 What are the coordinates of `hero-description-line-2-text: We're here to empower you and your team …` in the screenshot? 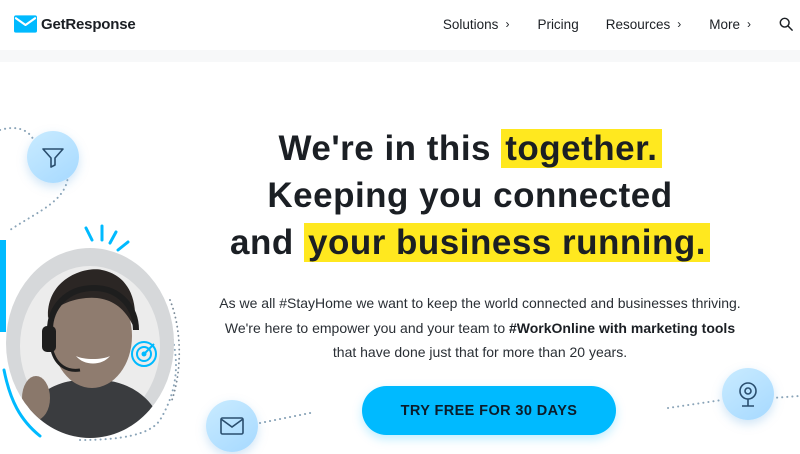 It's located at (366, 327).